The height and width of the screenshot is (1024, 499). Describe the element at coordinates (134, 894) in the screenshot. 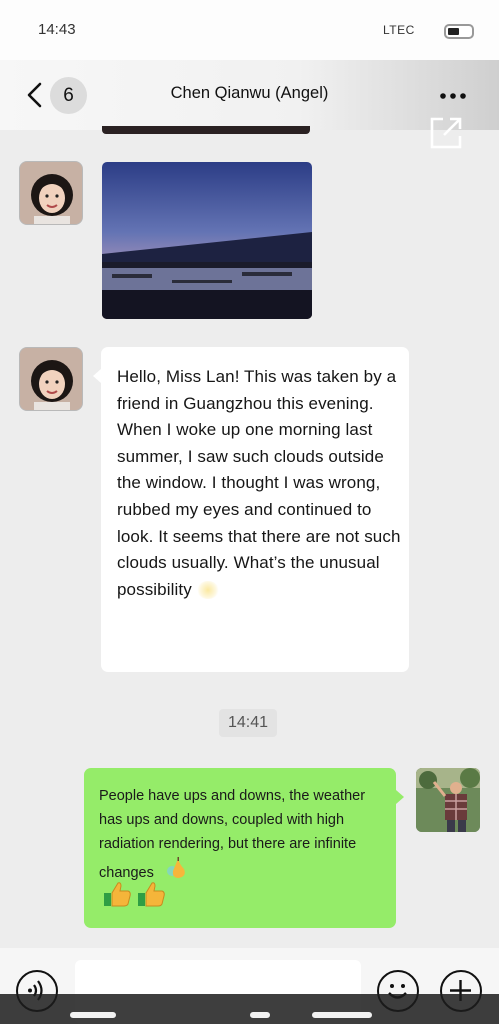

I see `emoji-row` at that location.